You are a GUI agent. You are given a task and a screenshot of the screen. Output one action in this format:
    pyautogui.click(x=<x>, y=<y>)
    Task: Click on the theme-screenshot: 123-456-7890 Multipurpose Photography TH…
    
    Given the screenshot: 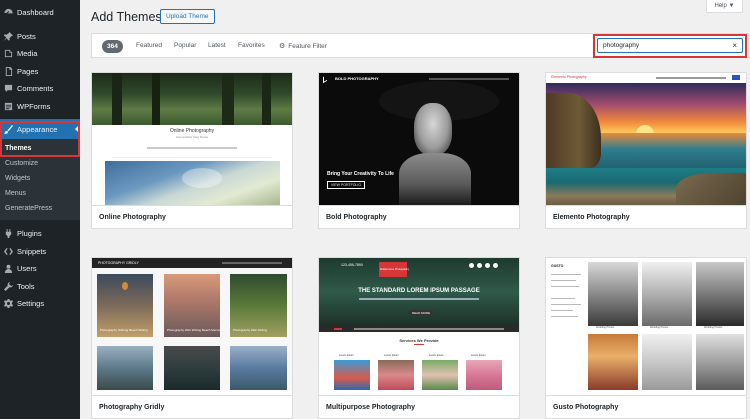 What is the action you would take?
    pyautogui.click(x=419, y=324)
    